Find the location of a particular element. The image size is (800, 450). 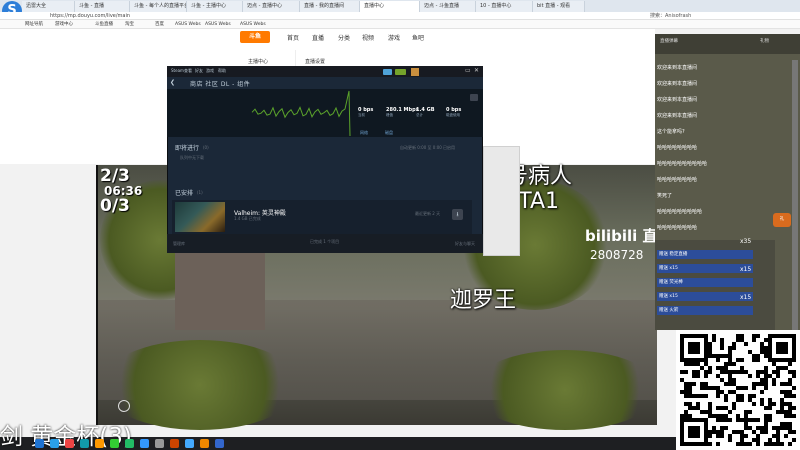

video-play-icon is located at coordinates (124, 406).